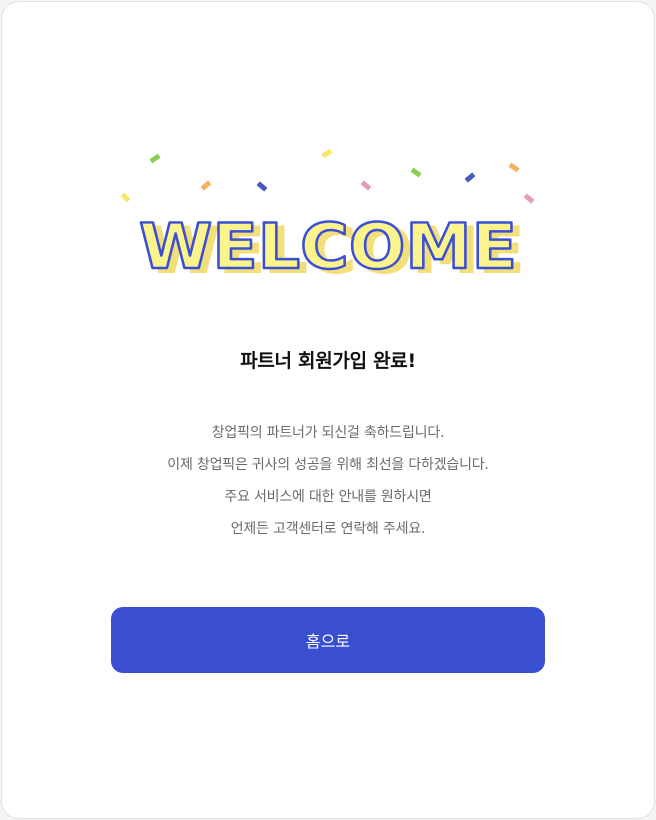 Image resolution: width=656 pixels, height=820 pixels. I want to click on message-line-2: 이제 창업픽은 귀사의 성공을 위해 최선을 다하겠습니다., so click(328, 465).